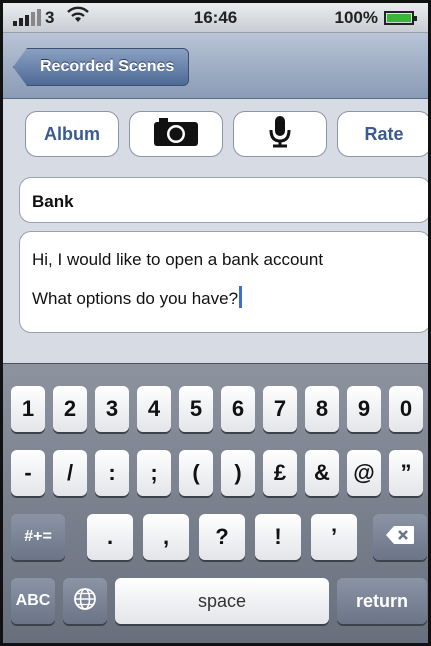 The width and height of the screenshot is (431, 646). I want to click on key-apostrophe: ’, so click(334, 537).